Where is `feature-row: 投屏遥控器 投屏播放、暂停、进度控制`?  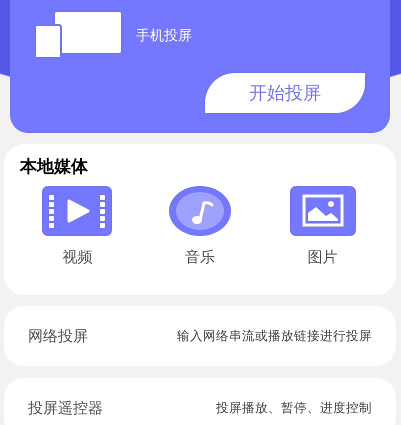
feature-row: 投屏遥控器 投屏播放、暂停、进度控制 is located at coordinates (200, 401).